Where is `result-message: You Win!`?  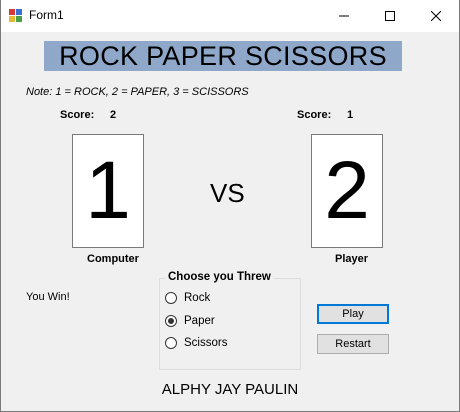
result-message: You Win! is located at coordinates (48, 297).